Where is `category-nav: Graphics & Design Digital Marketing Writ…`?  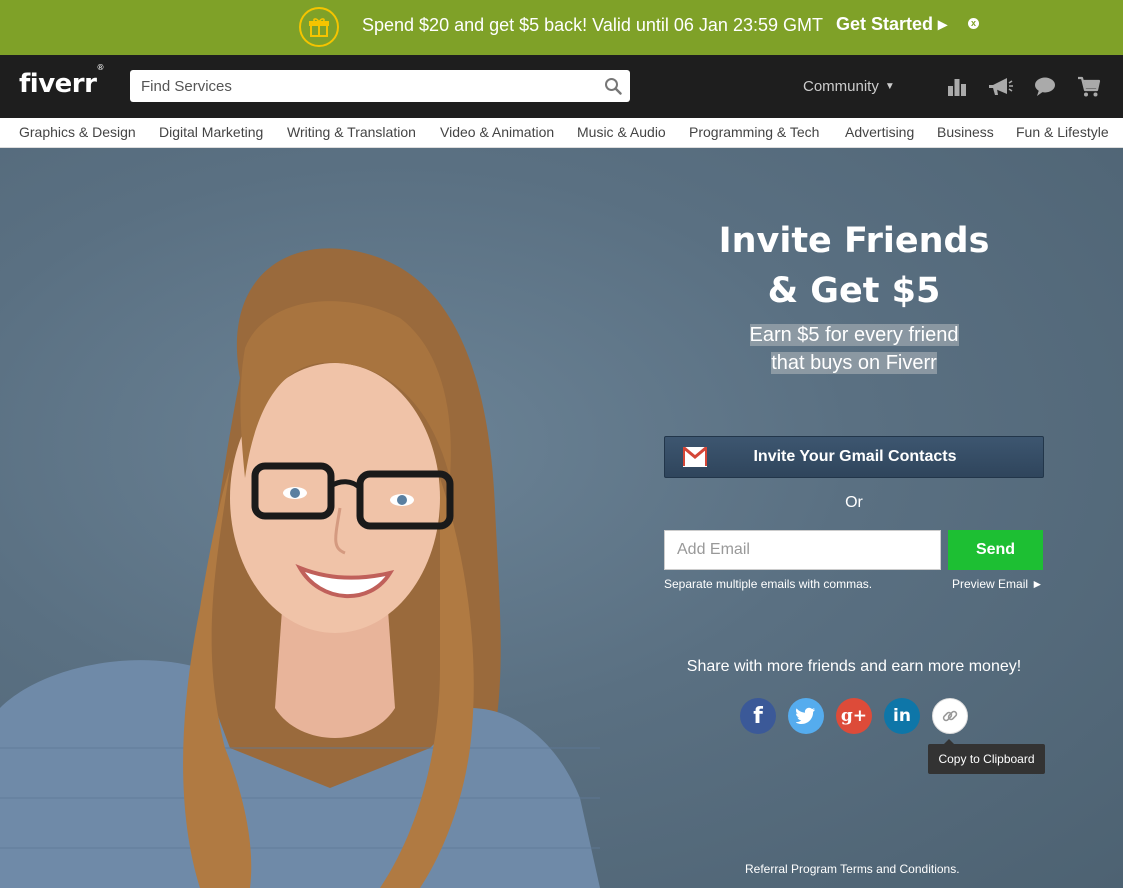 category-nav: Graphics & Design Digital Marketing Writ… is located at coordinates (561, 133).